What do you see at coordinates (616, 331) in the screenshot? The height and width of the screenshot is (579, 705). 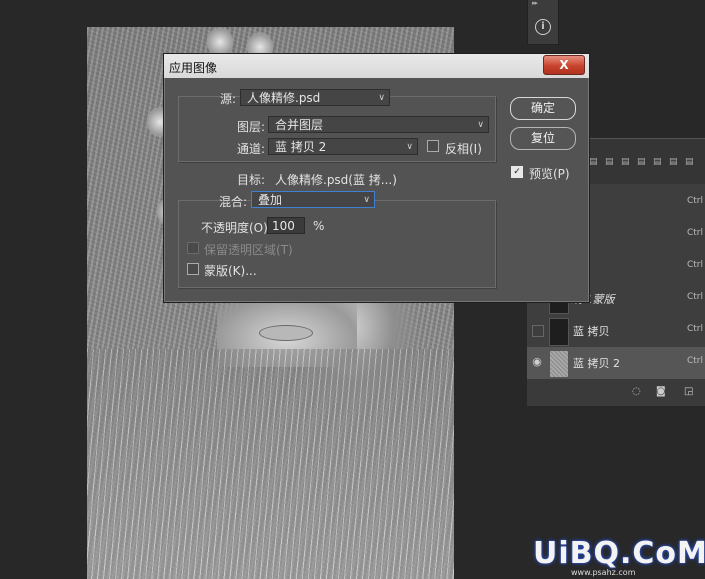 I see `layer-row: 蓝 拷贝 Ctrl` at bounding box center [616, 331].